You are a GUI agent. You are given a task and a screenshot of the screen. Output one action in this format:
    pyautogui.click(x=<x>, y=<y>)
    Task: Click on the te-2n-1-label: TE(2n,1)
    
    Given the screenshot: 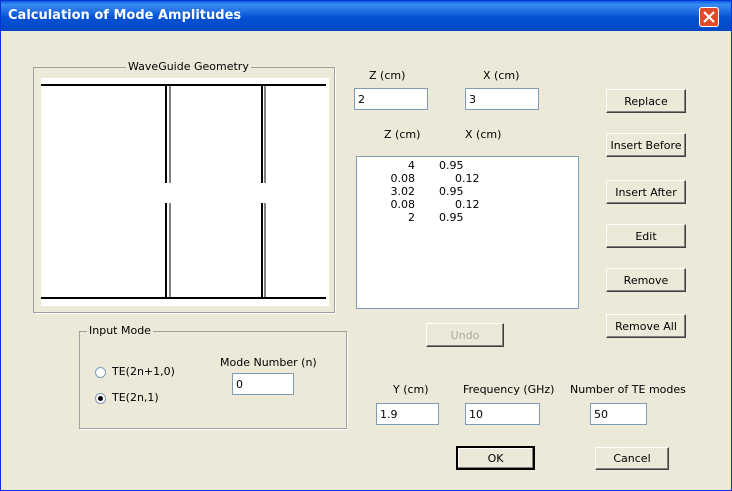 What is the action you would take?
    pyautogui.click(x=135, y=397)
    